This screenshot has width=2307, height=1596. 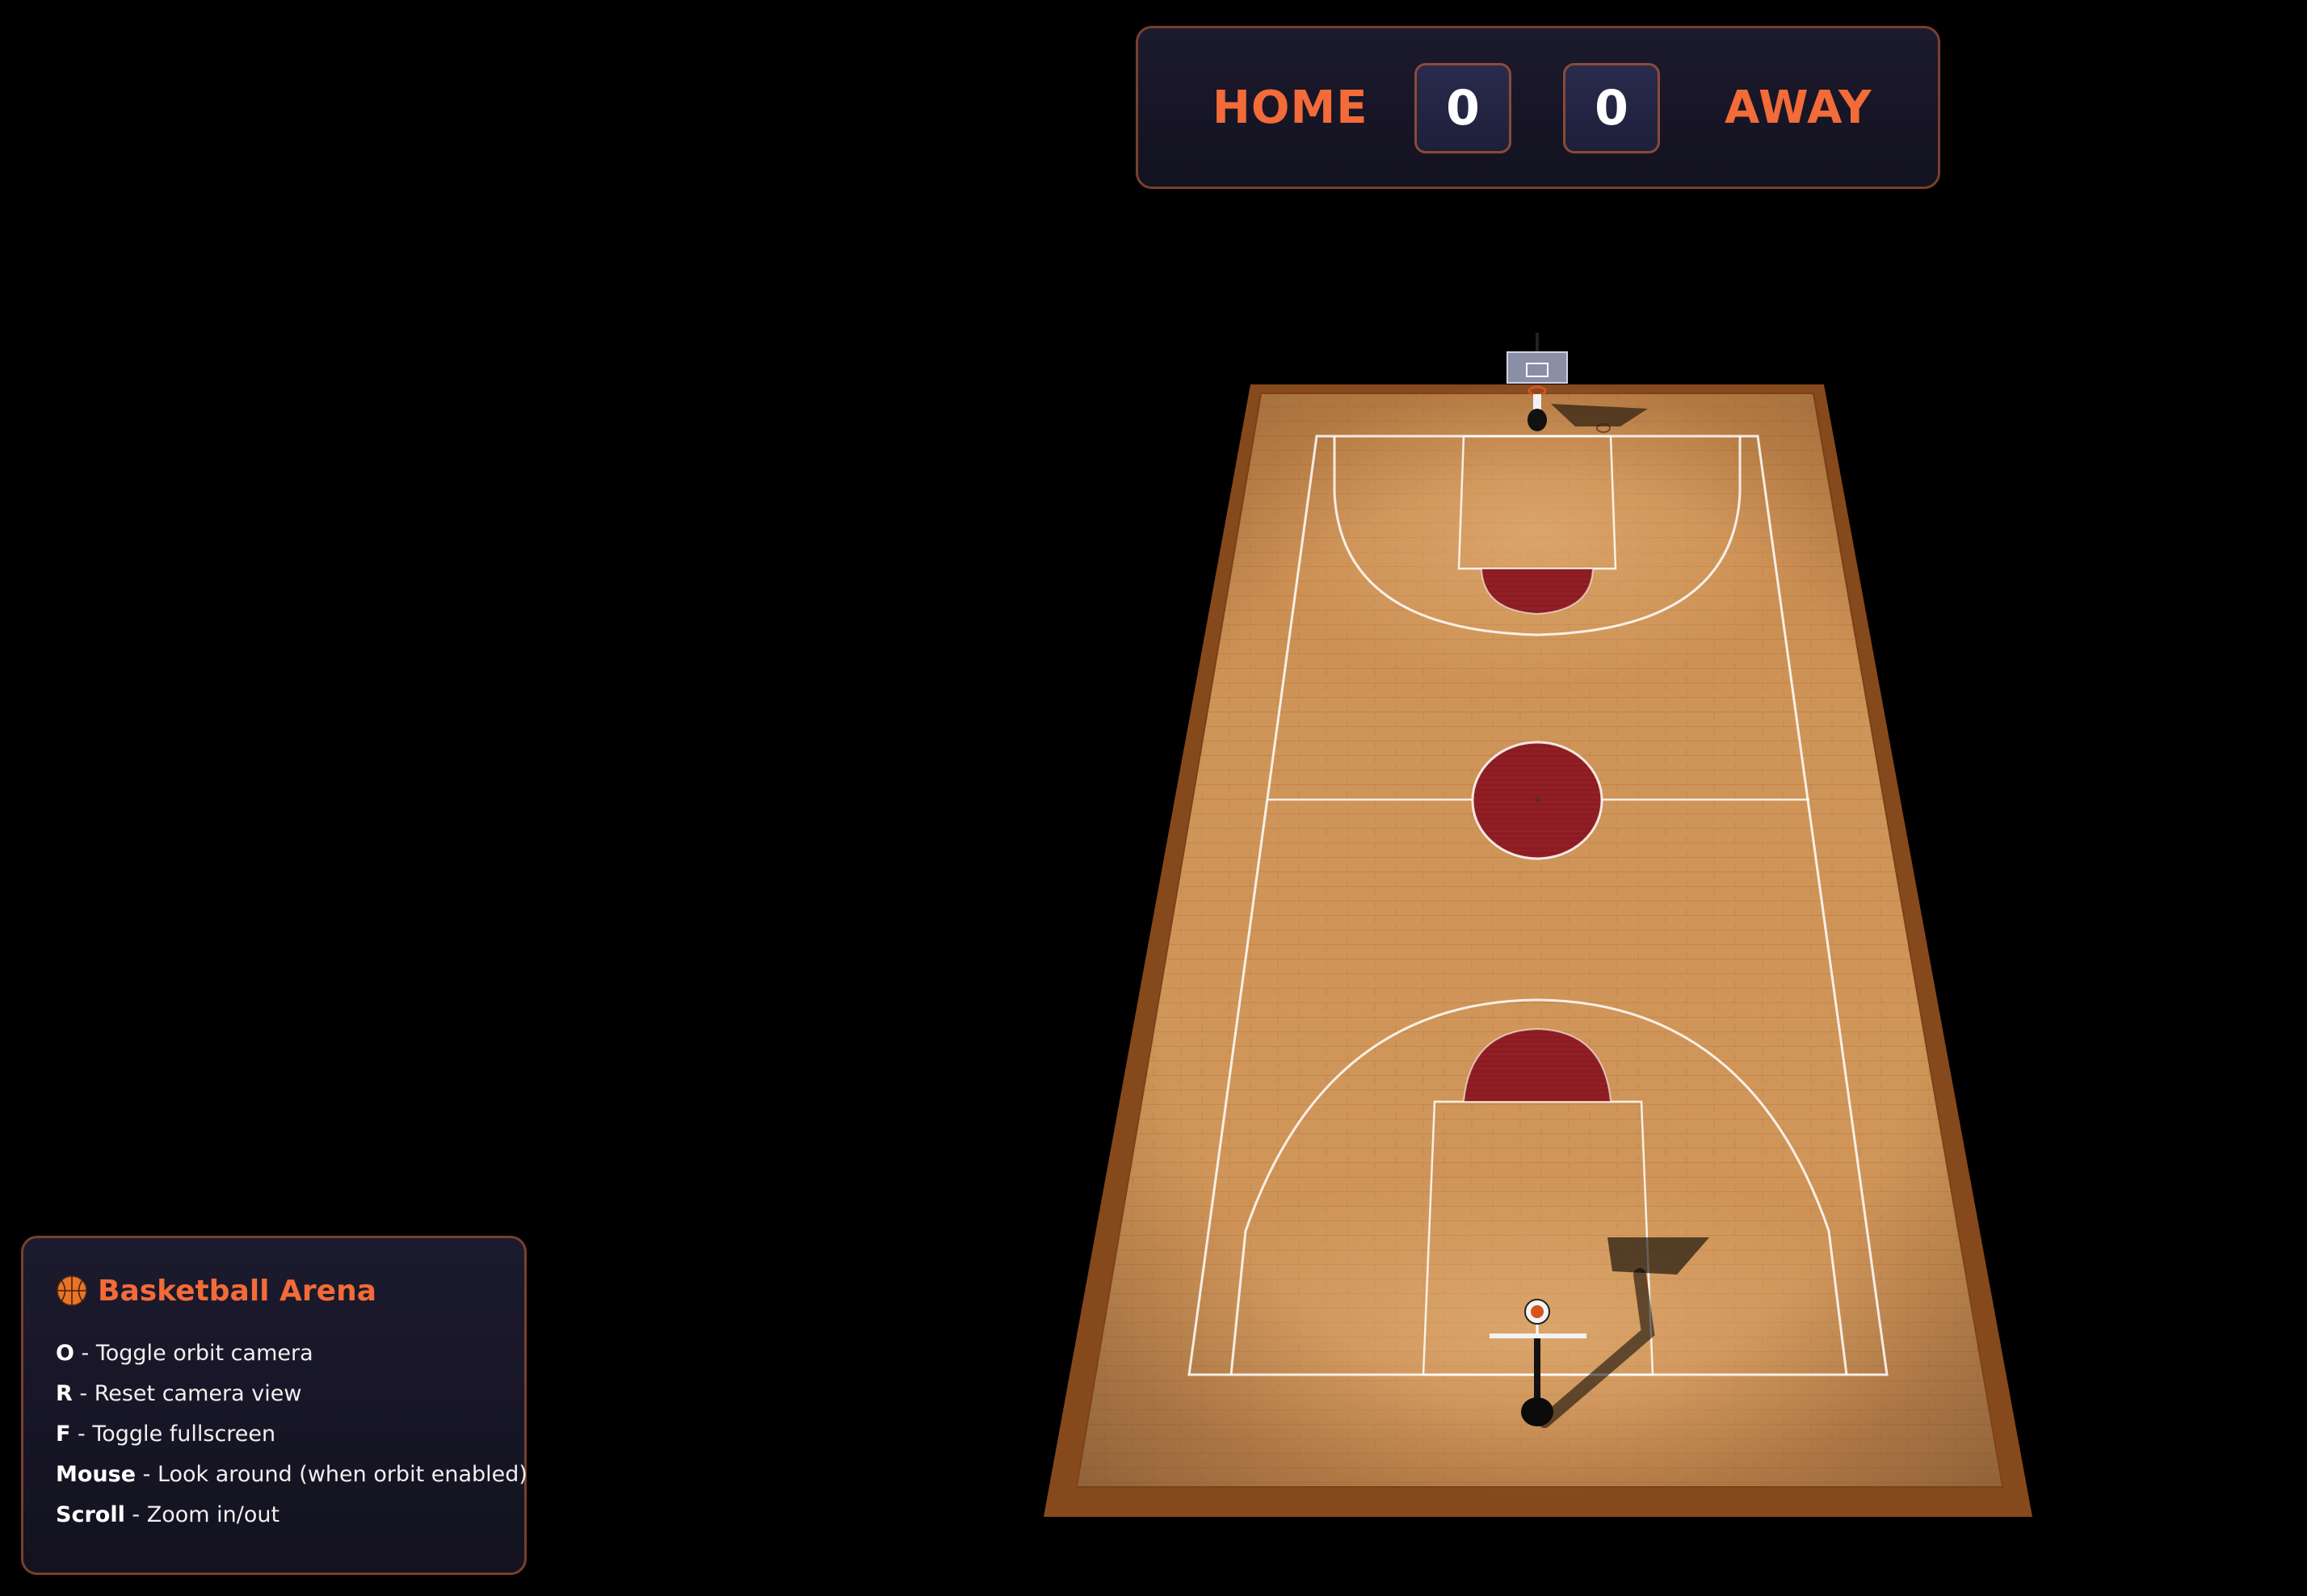 I want to click on control-key: Scroll, so click(x=90, y=1514).